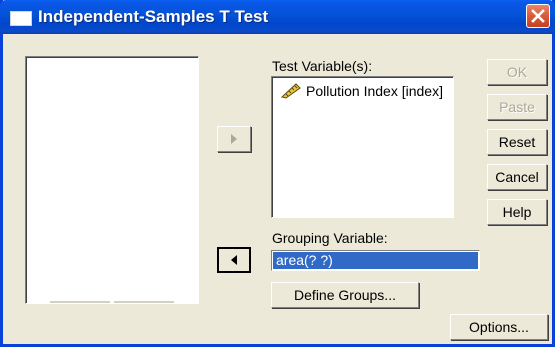  What do you see at coordinates (290, 91) in the screenshot?
I see `ruler-scale-icon` at bounding box center [290, 91].